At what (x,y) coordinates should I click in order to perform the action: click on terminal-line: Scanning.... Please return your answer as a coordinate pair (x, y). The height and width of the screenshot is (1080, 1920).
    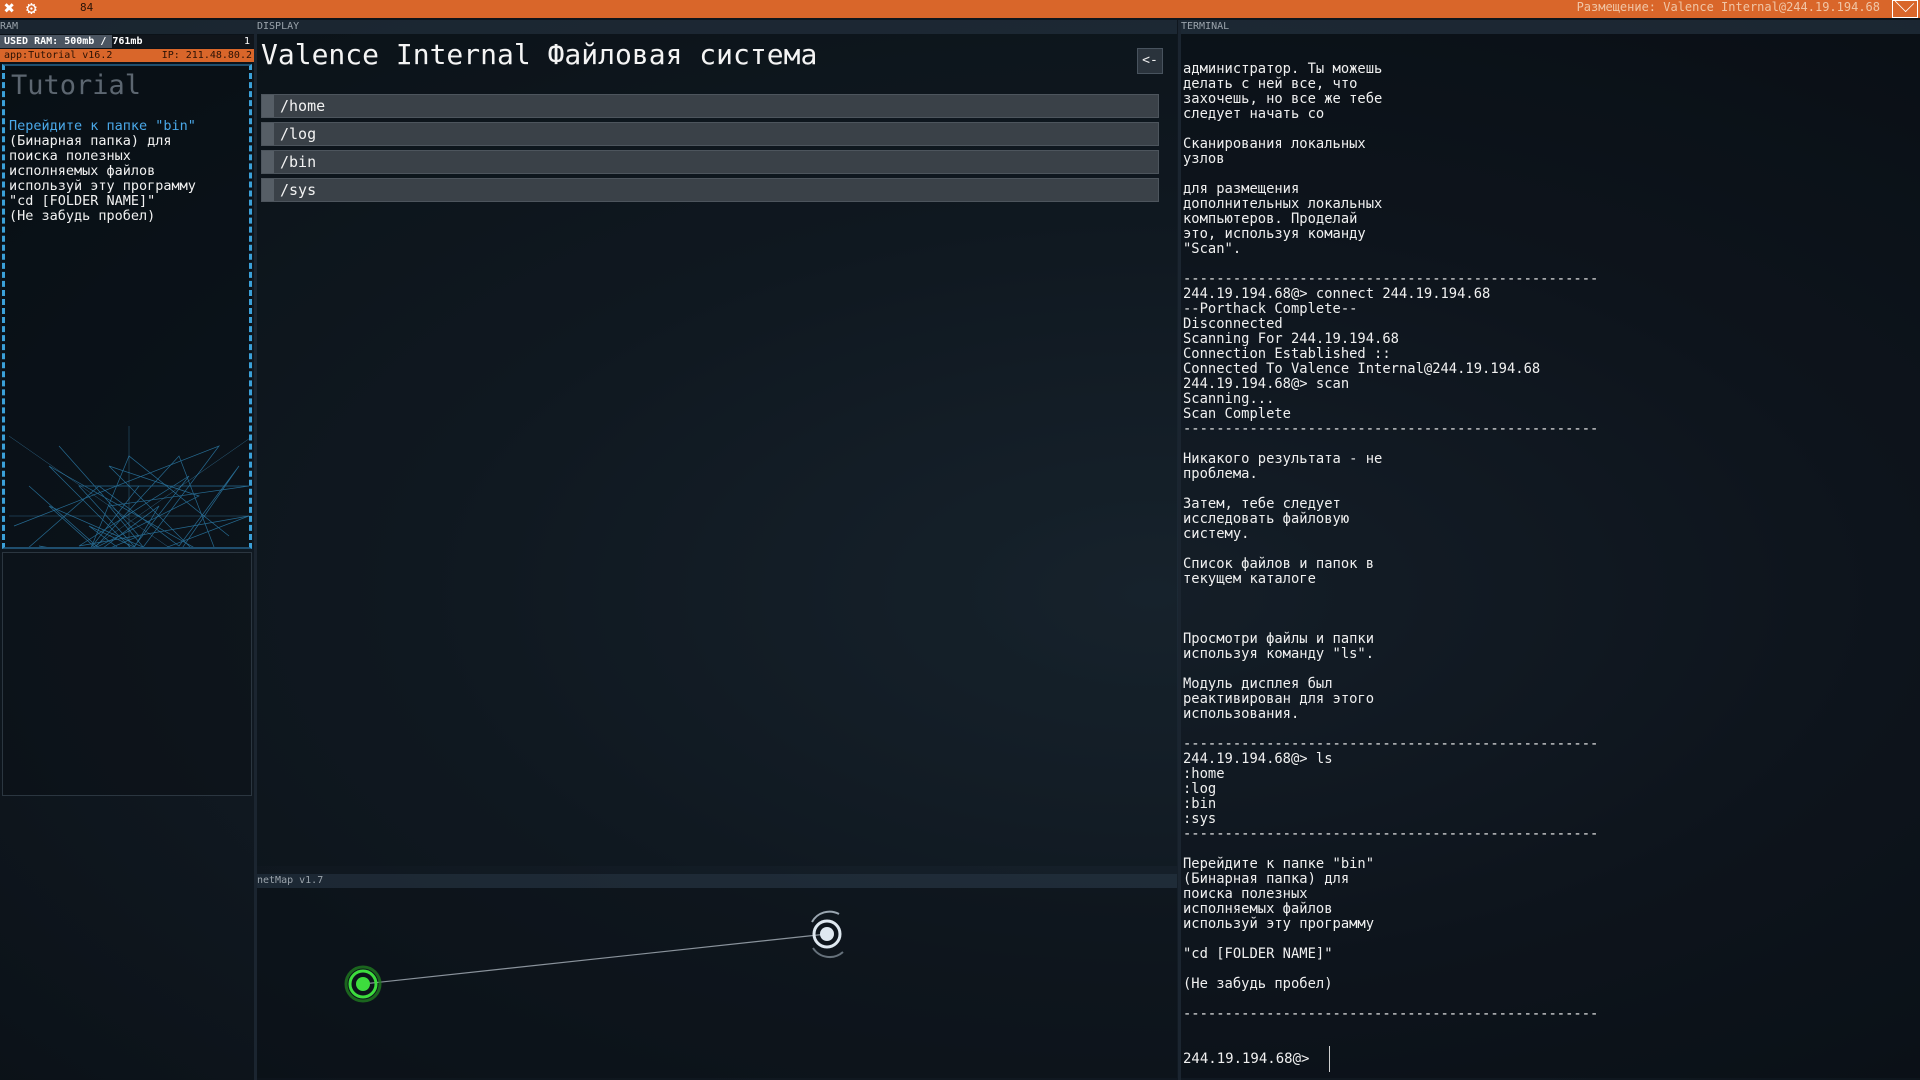
    Looking at the image, I should click on (1229, 399).